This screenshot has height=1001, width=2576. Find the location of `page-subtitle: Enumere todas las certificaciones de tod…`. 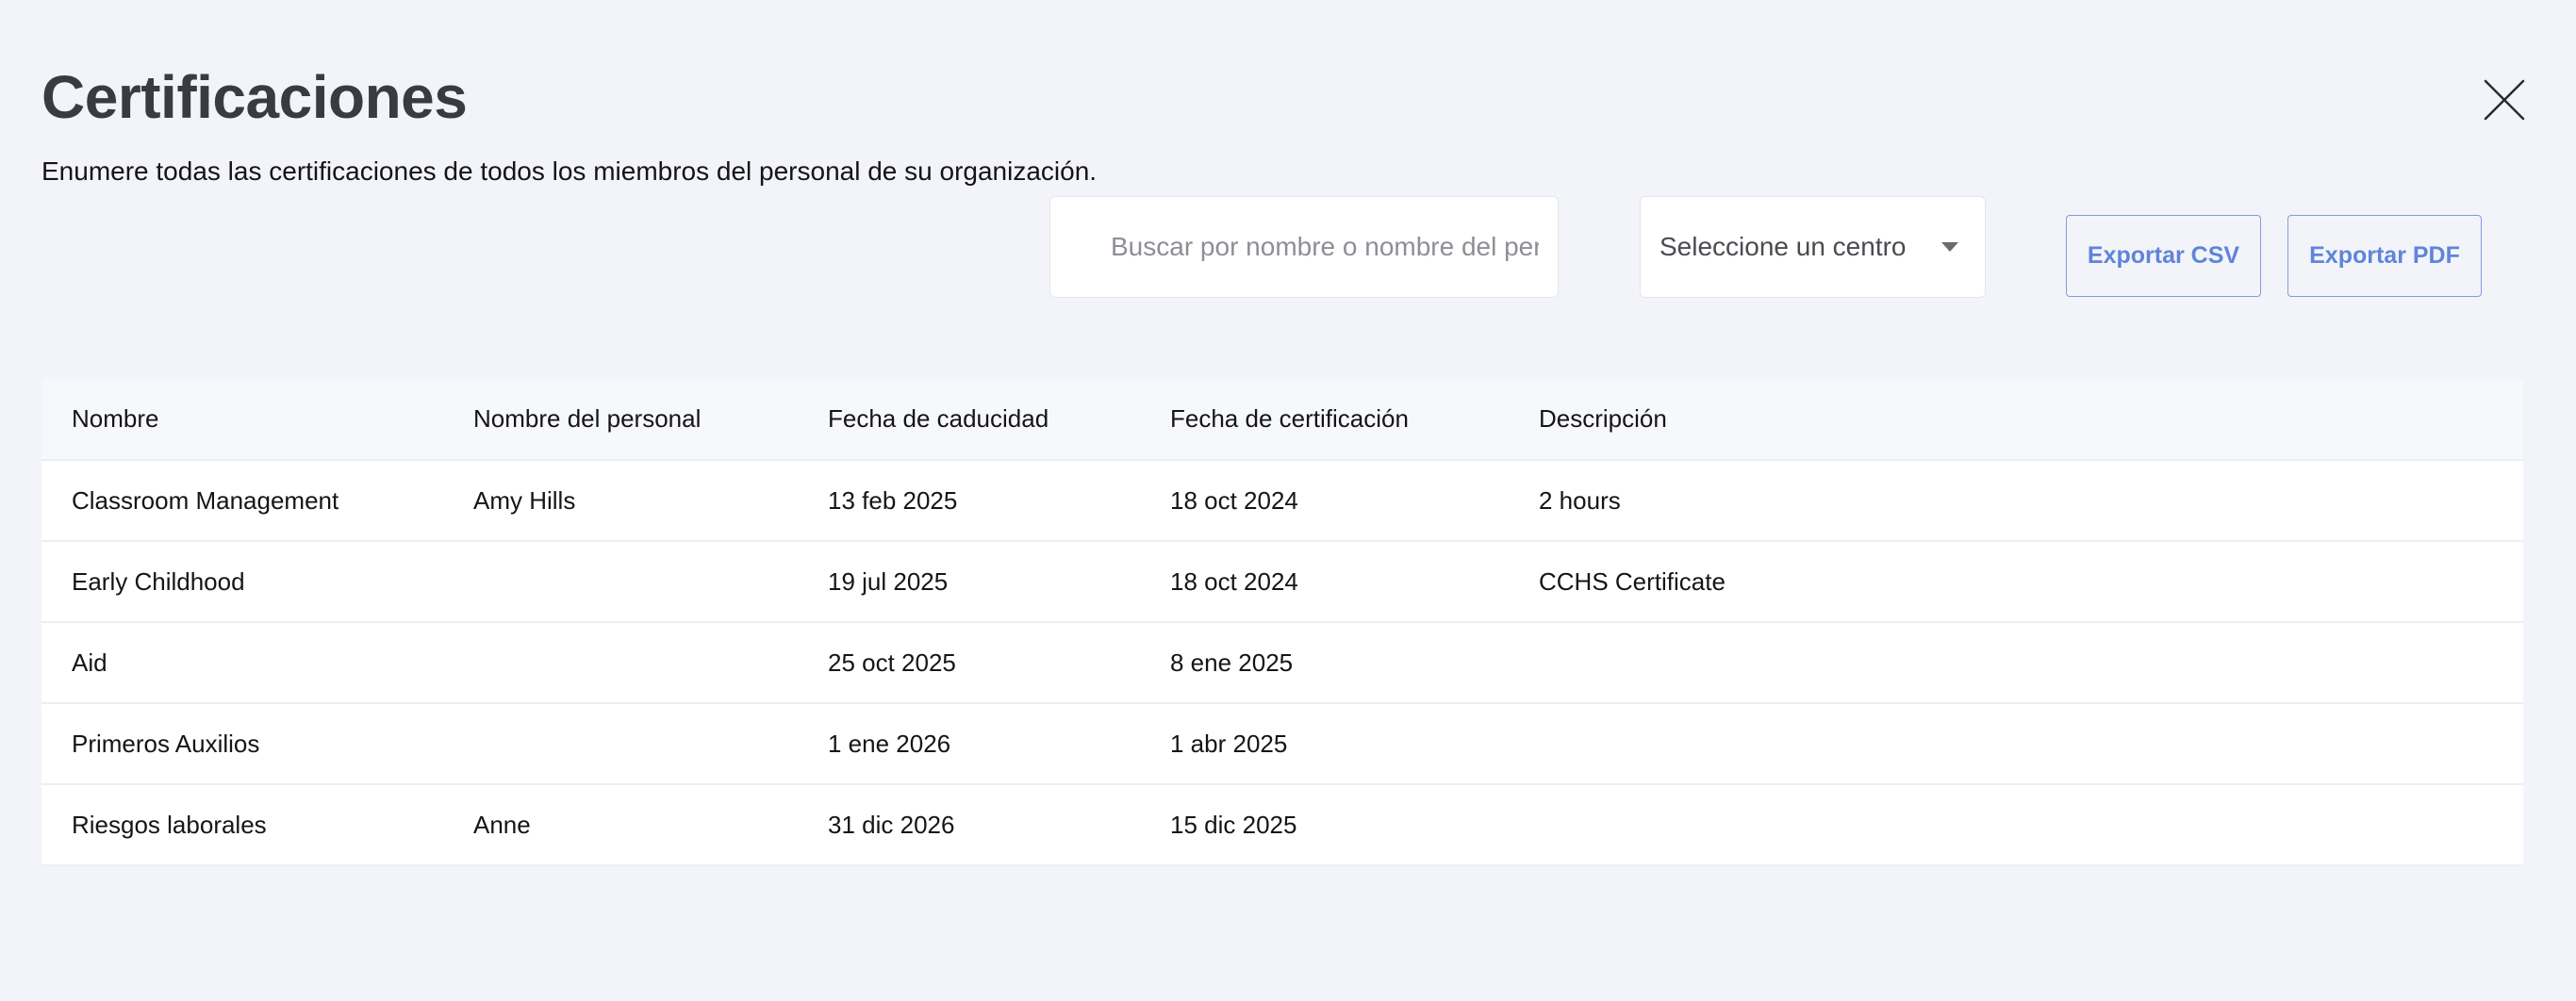

page-subtitle: Enumere todas las certificaciones de tod… is located at coordinates (569, 171).